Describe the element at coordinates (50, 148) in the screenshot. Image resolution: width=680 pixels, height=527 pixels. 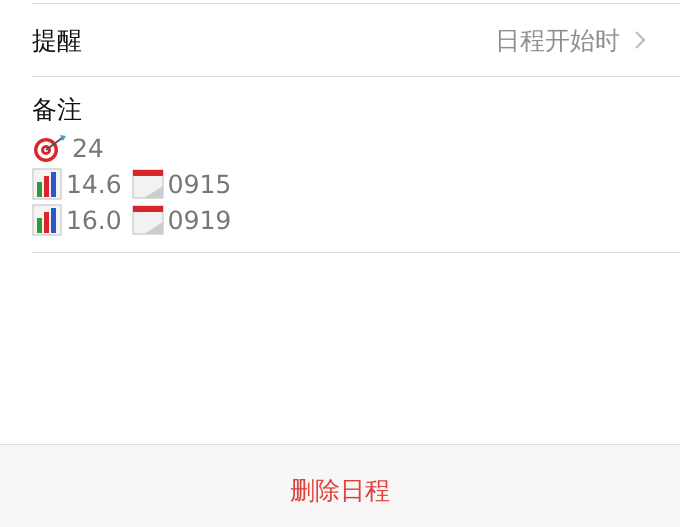
I see `target-icon` at that location.